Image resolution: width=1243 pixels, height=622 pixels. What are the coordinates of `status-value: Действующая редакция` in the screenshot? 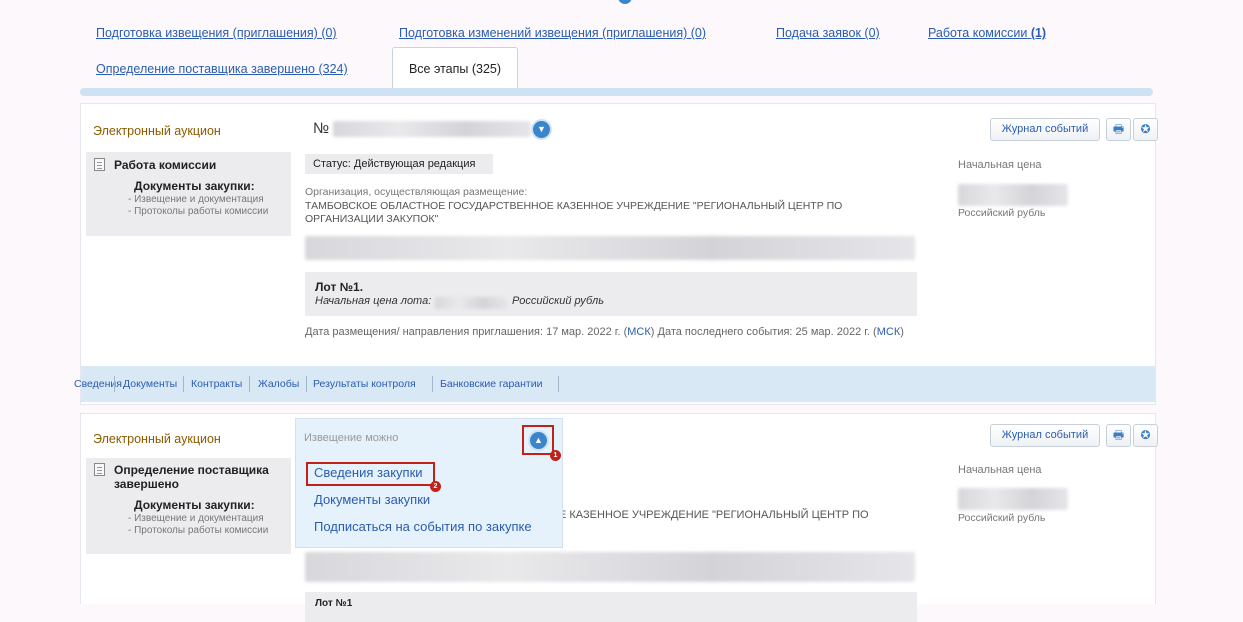 It's located at (414, 164).